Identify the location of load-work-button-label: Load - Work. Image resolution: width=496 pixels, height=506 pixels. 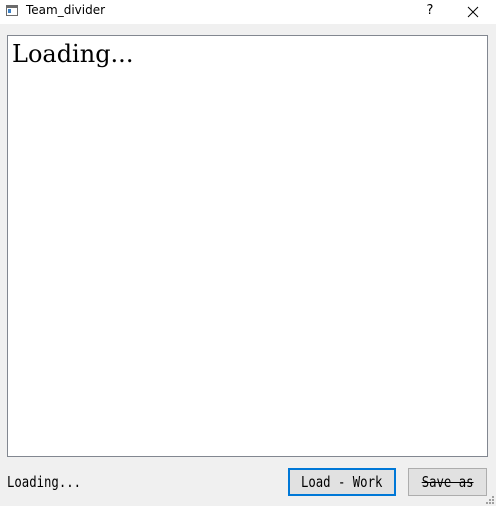
(342, 482).